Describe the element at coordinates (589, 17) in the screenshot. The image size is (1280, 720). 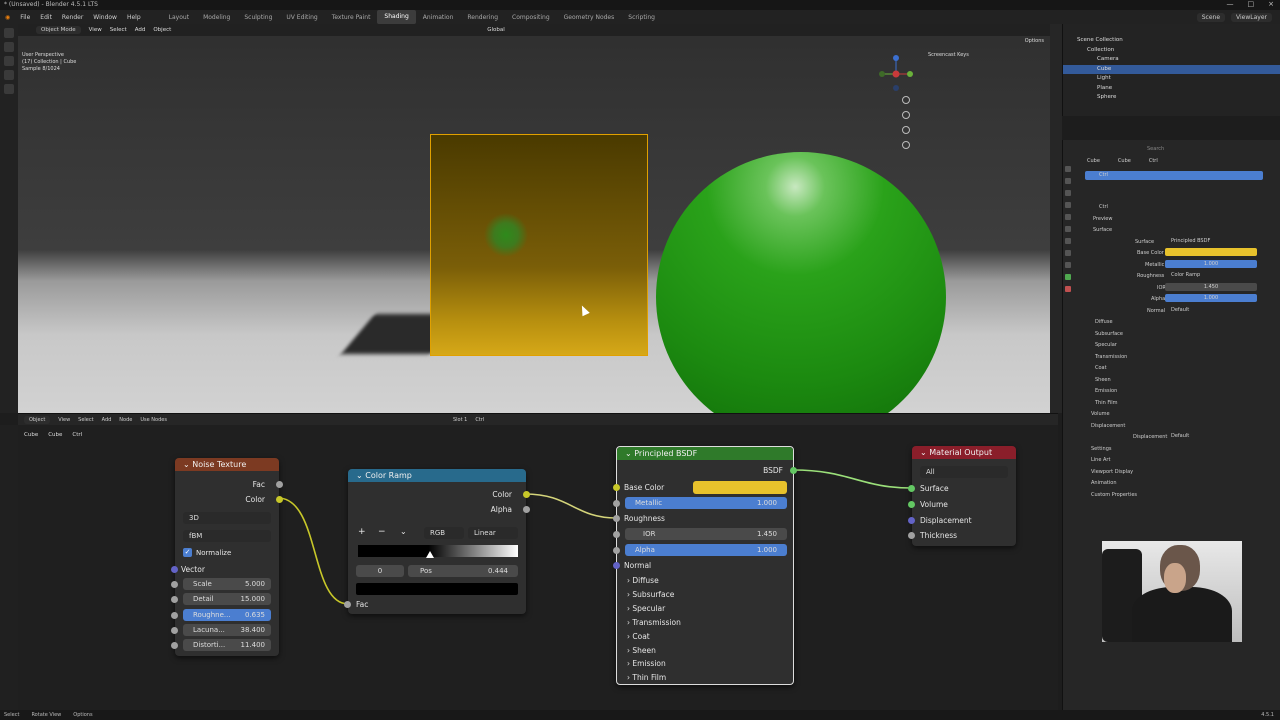
I see `tab-geometry-nodes: Geometry Nodes` at that location.